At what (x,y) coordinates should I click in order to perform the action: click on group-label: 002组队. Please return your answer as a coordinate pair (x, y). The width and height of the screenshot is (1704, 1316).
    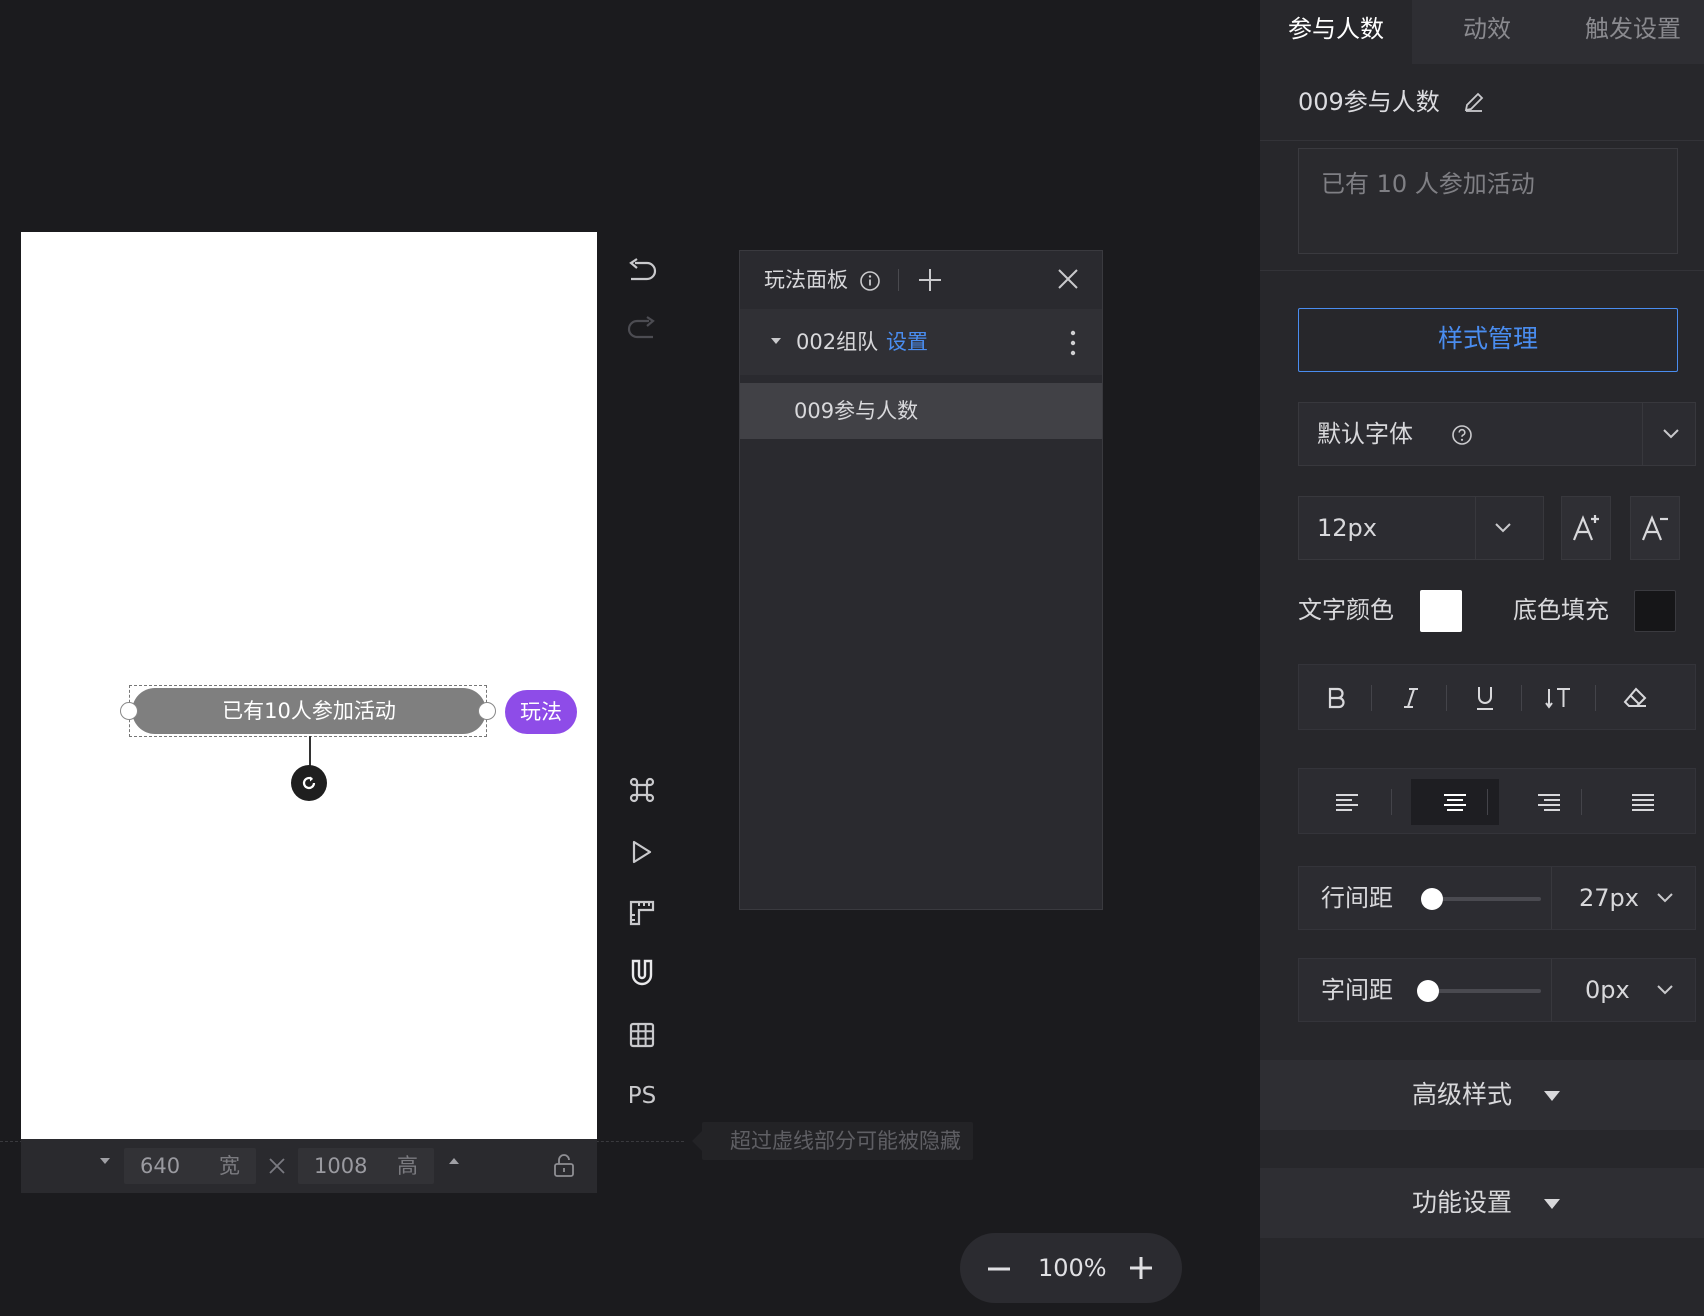
    Looking at the image, I should click on (837, 342).